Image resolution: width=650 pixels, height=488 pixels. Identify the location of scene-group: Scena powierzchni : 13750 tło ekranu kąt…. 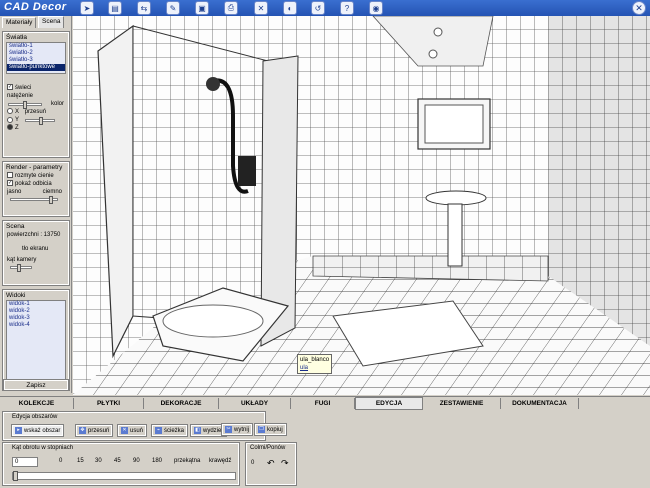
(36, 253).